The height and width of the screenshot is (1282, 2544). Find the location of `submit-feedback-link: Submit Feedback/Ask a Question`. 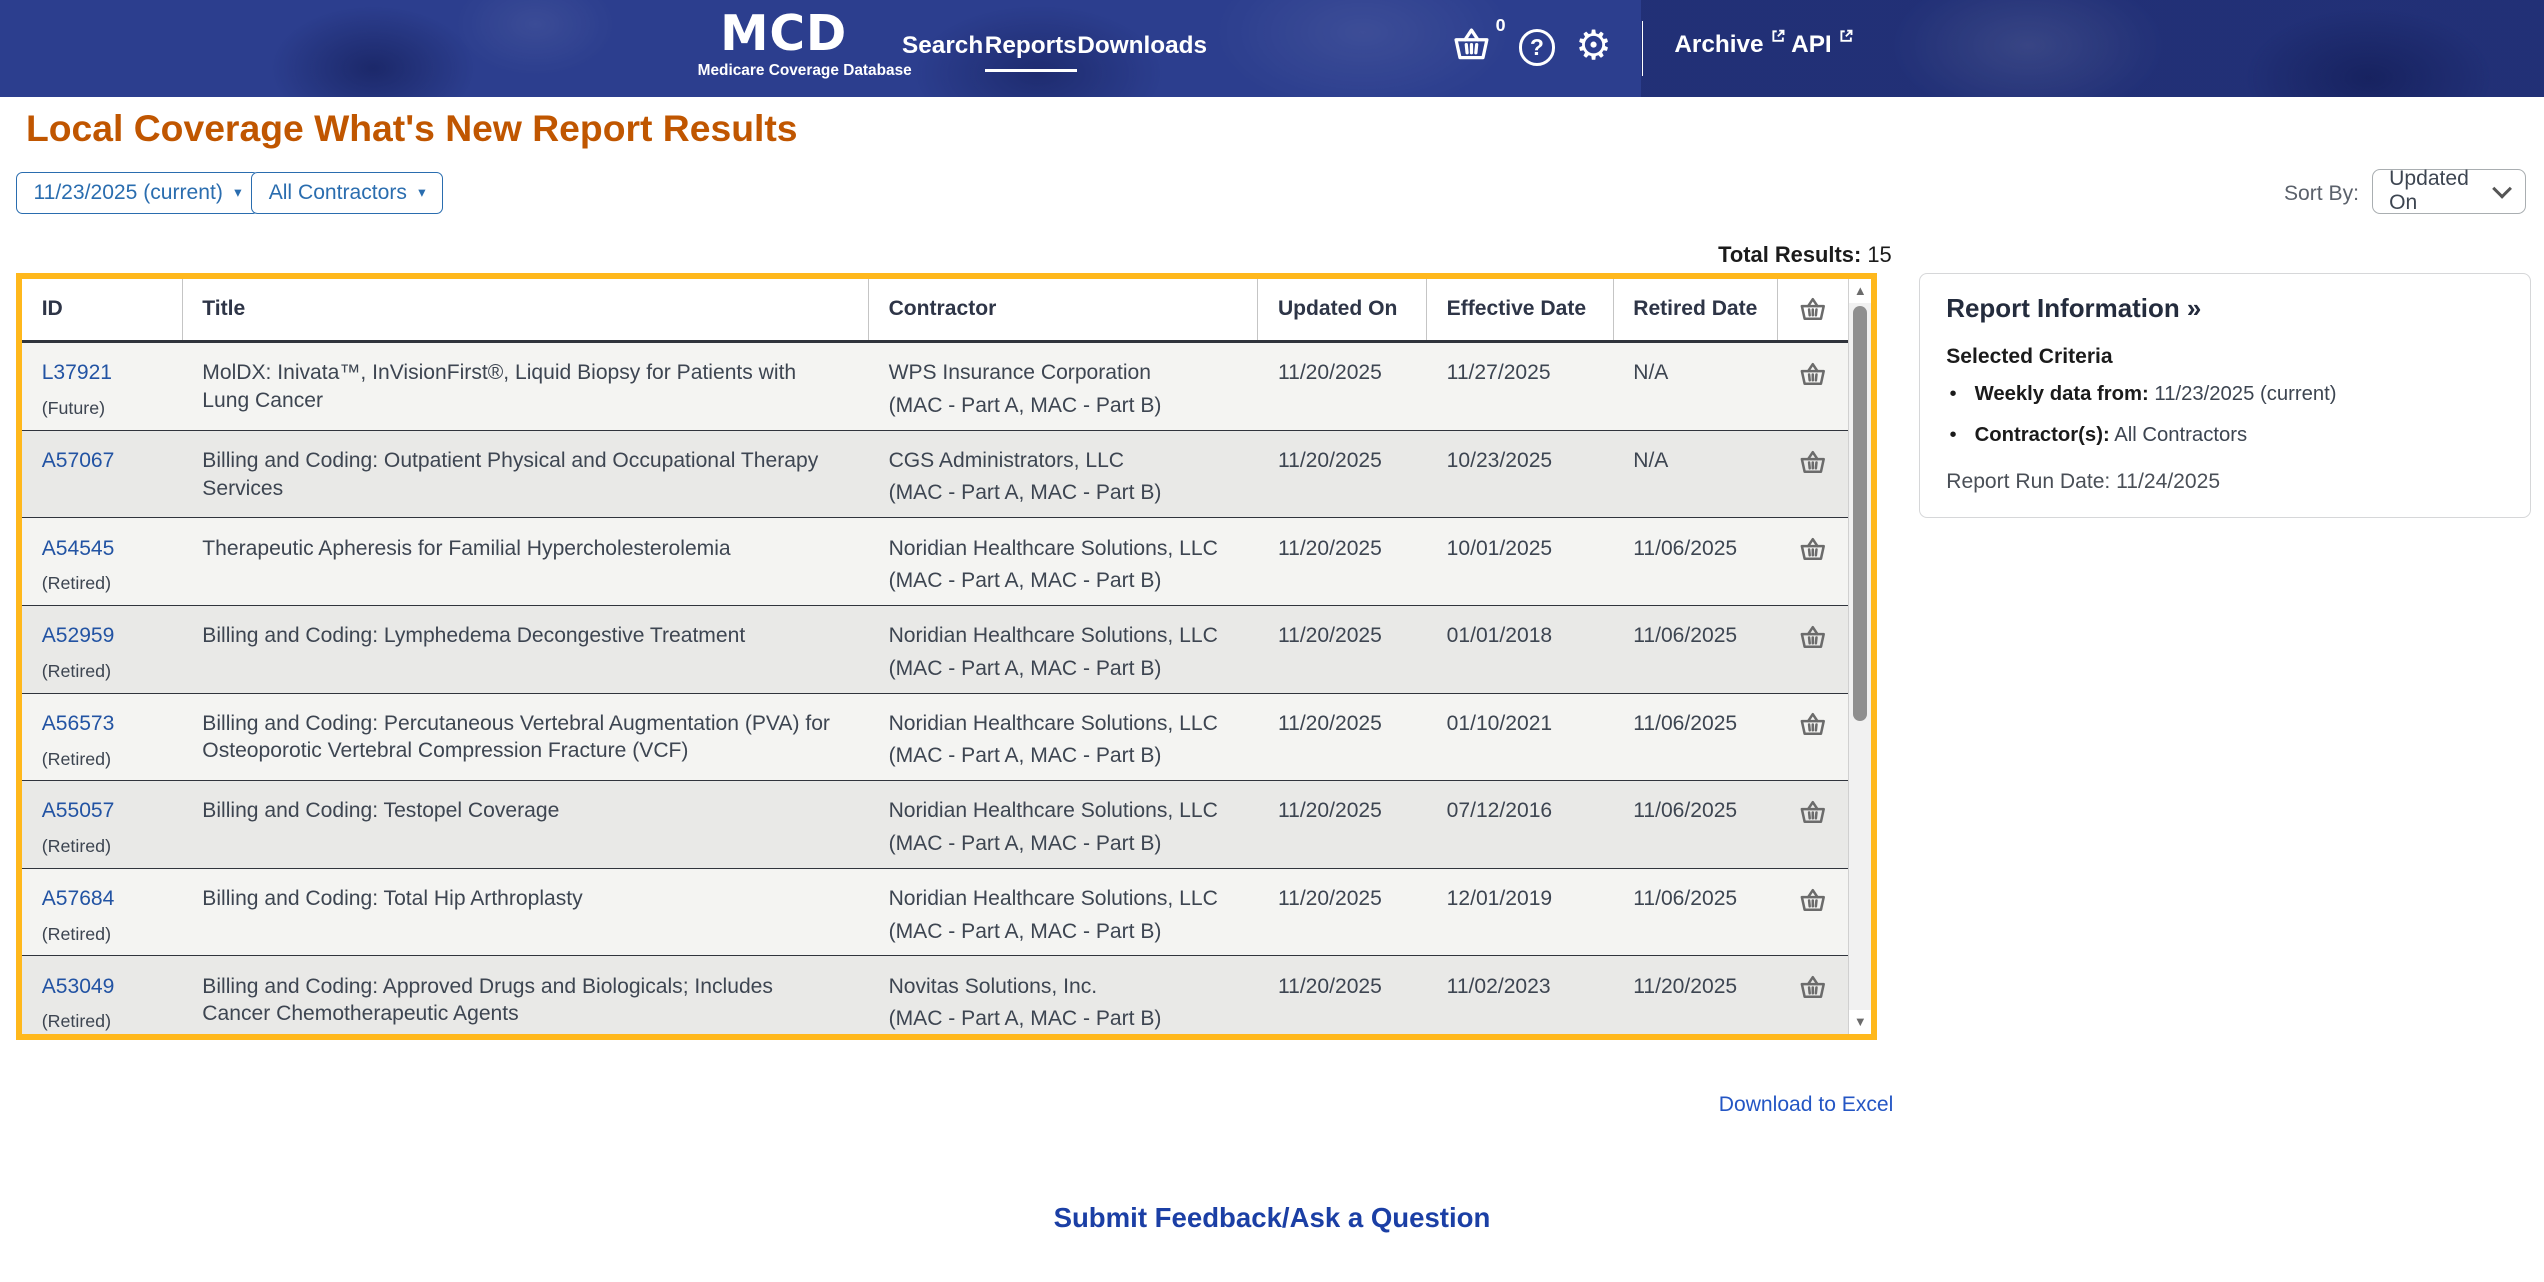

submit-feedback-link: Submit Feedback/Ask a Question is located at coordinates (1272, 1218).